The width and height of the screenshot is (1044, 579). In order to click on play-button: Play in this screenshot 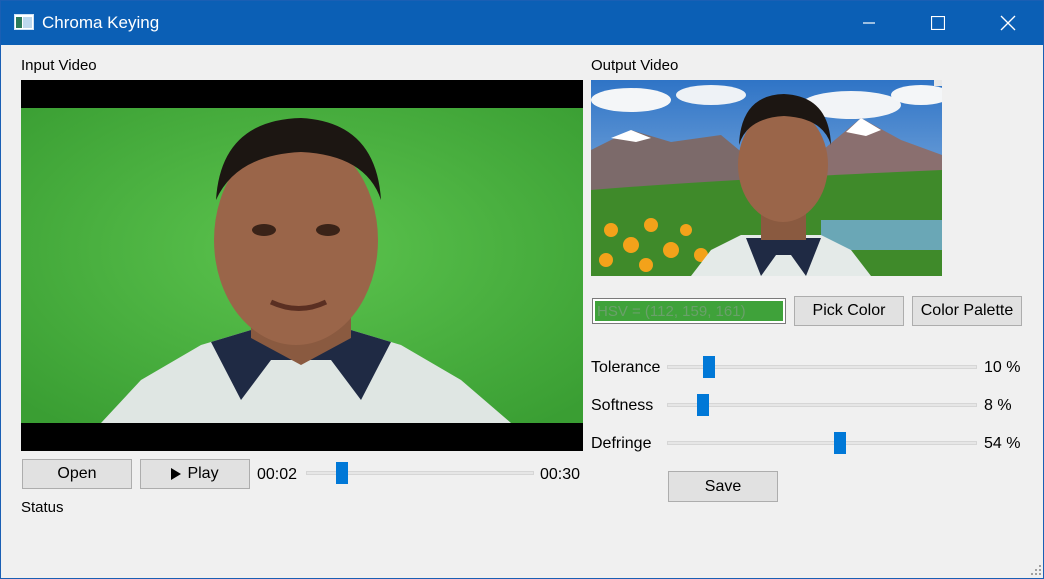, I will do `click(195, 474)`.